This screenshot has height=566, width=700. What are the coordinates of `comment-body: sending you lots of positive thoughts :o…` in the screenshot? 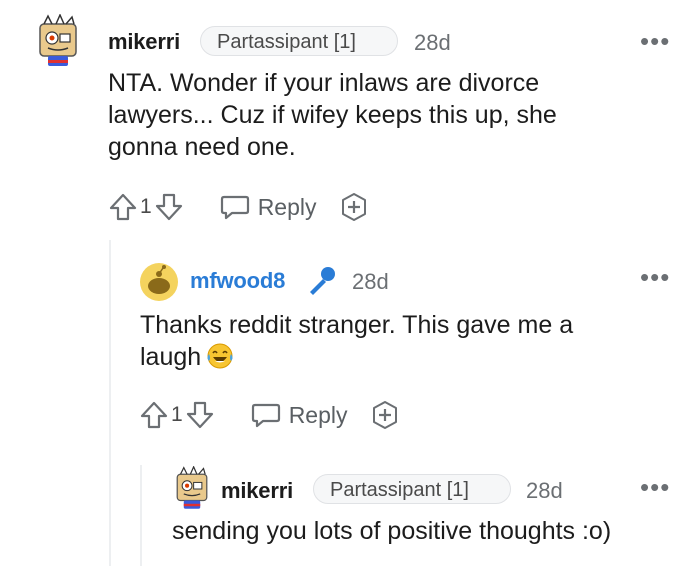 It's located at (392, 531).